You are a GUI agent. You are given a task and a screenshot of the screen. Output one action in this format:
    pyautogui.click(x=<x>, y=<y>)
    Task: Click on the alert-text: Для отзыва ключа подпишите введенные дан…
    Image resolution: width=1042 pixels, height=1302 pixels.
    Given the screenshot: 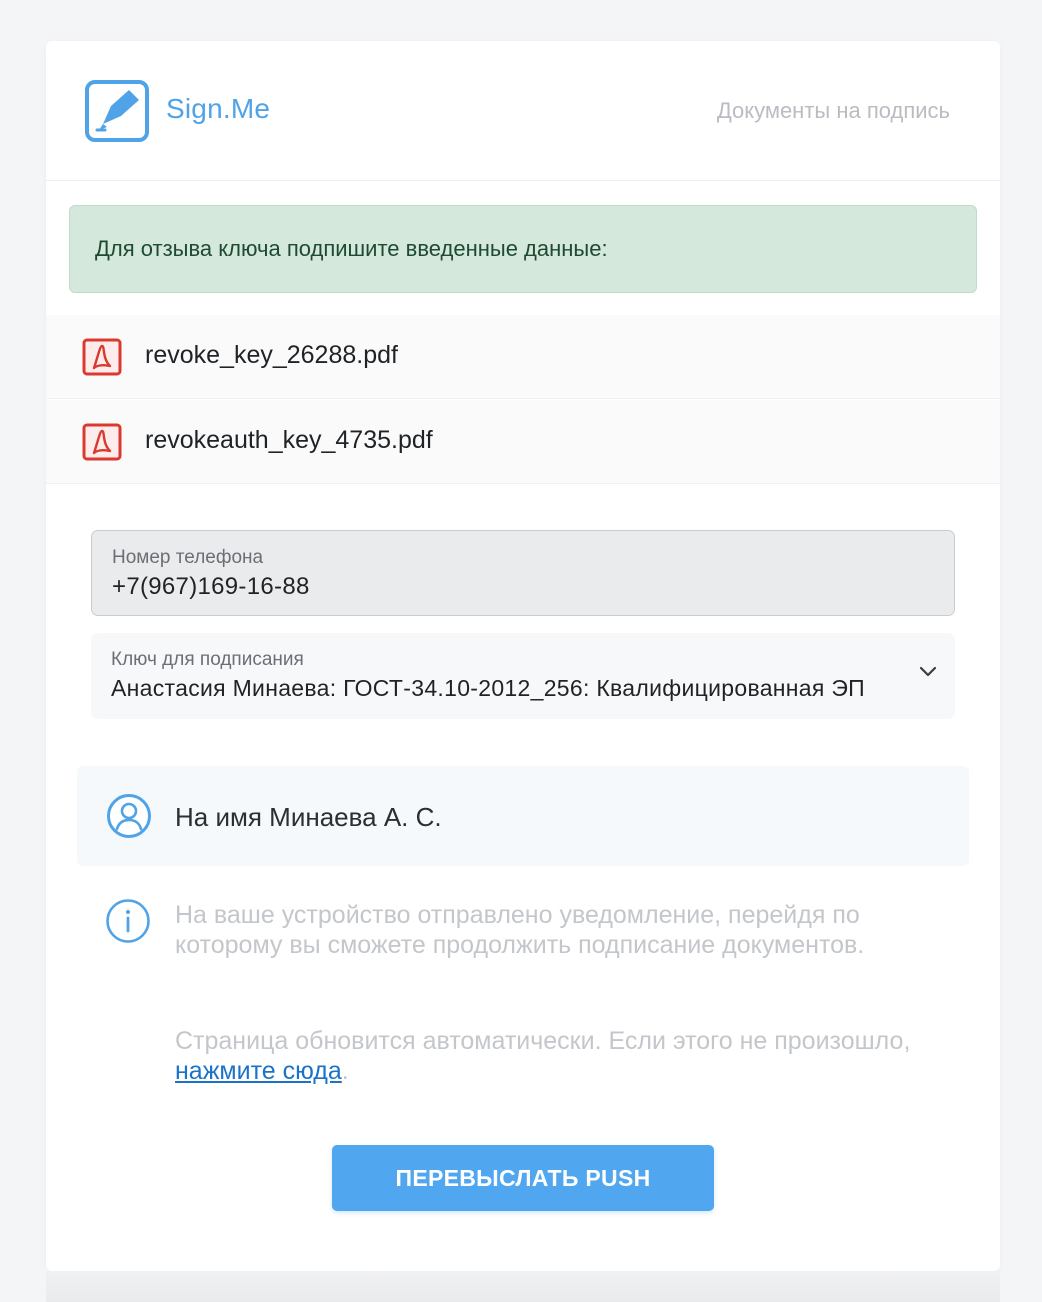 What is the action you would take?
    pyautogui.click(x=351, y=248)
    